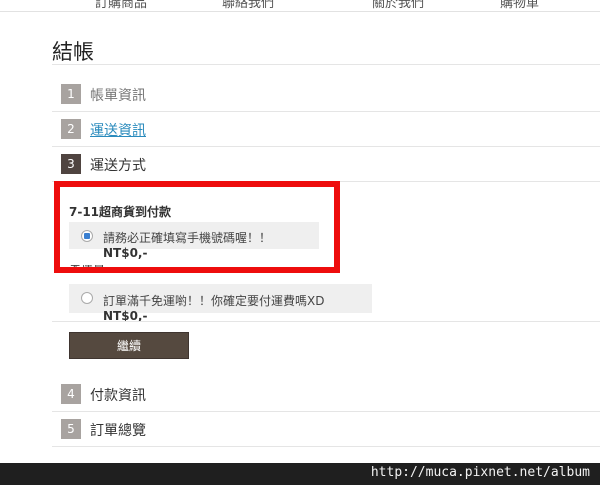 This screenshot has height=485, width=600. Describe the element at coordinates (118, 96) in the screenshot. I see `step-label: 帳單資訊` at that location.